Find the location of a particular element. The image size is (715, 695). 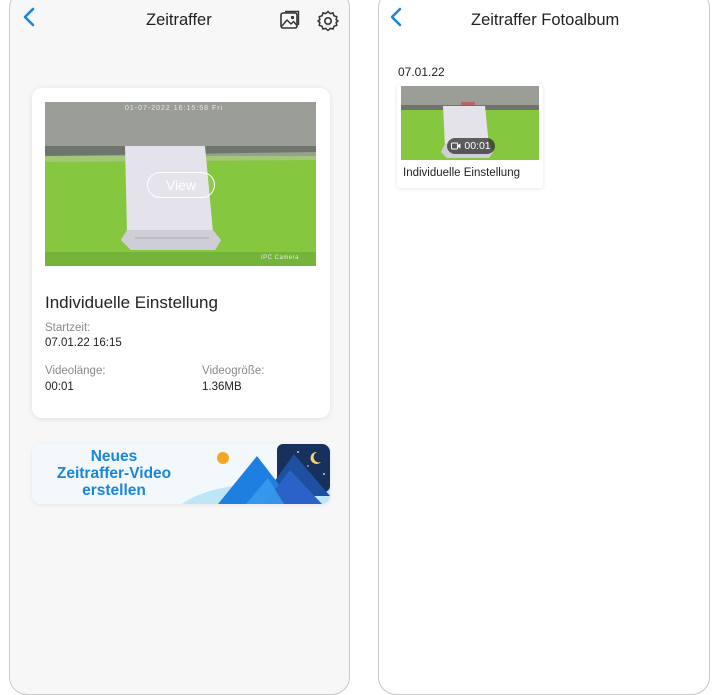

preview-timestamp: 01-07-2022 16:15:58 Fri is located at coordinates (174, 108).